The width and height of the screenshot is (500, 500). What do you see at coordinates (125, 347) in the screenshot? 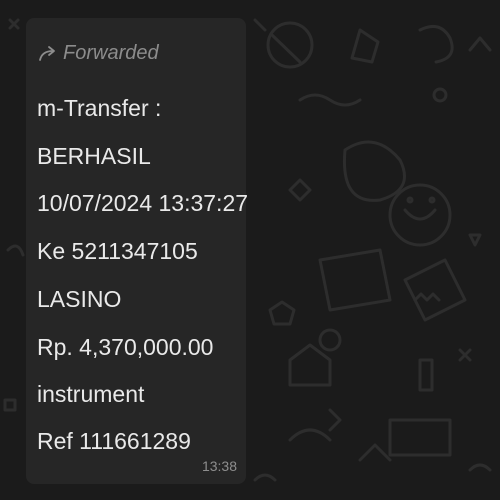
I see `message-line-amount: Rp. 4,370,000.00` at bounding box center [125, 347].